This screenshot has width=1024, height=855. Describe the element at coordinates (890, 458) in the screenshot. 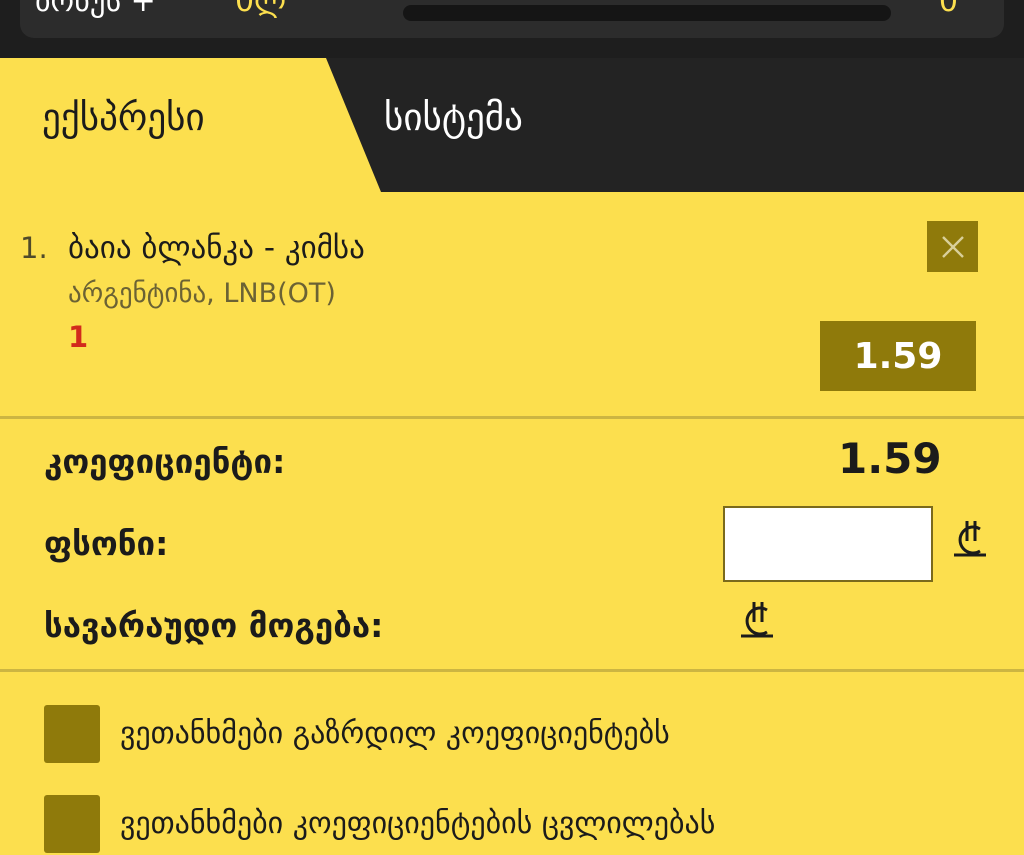

I see `coefficient-value: 1.59` at that location.